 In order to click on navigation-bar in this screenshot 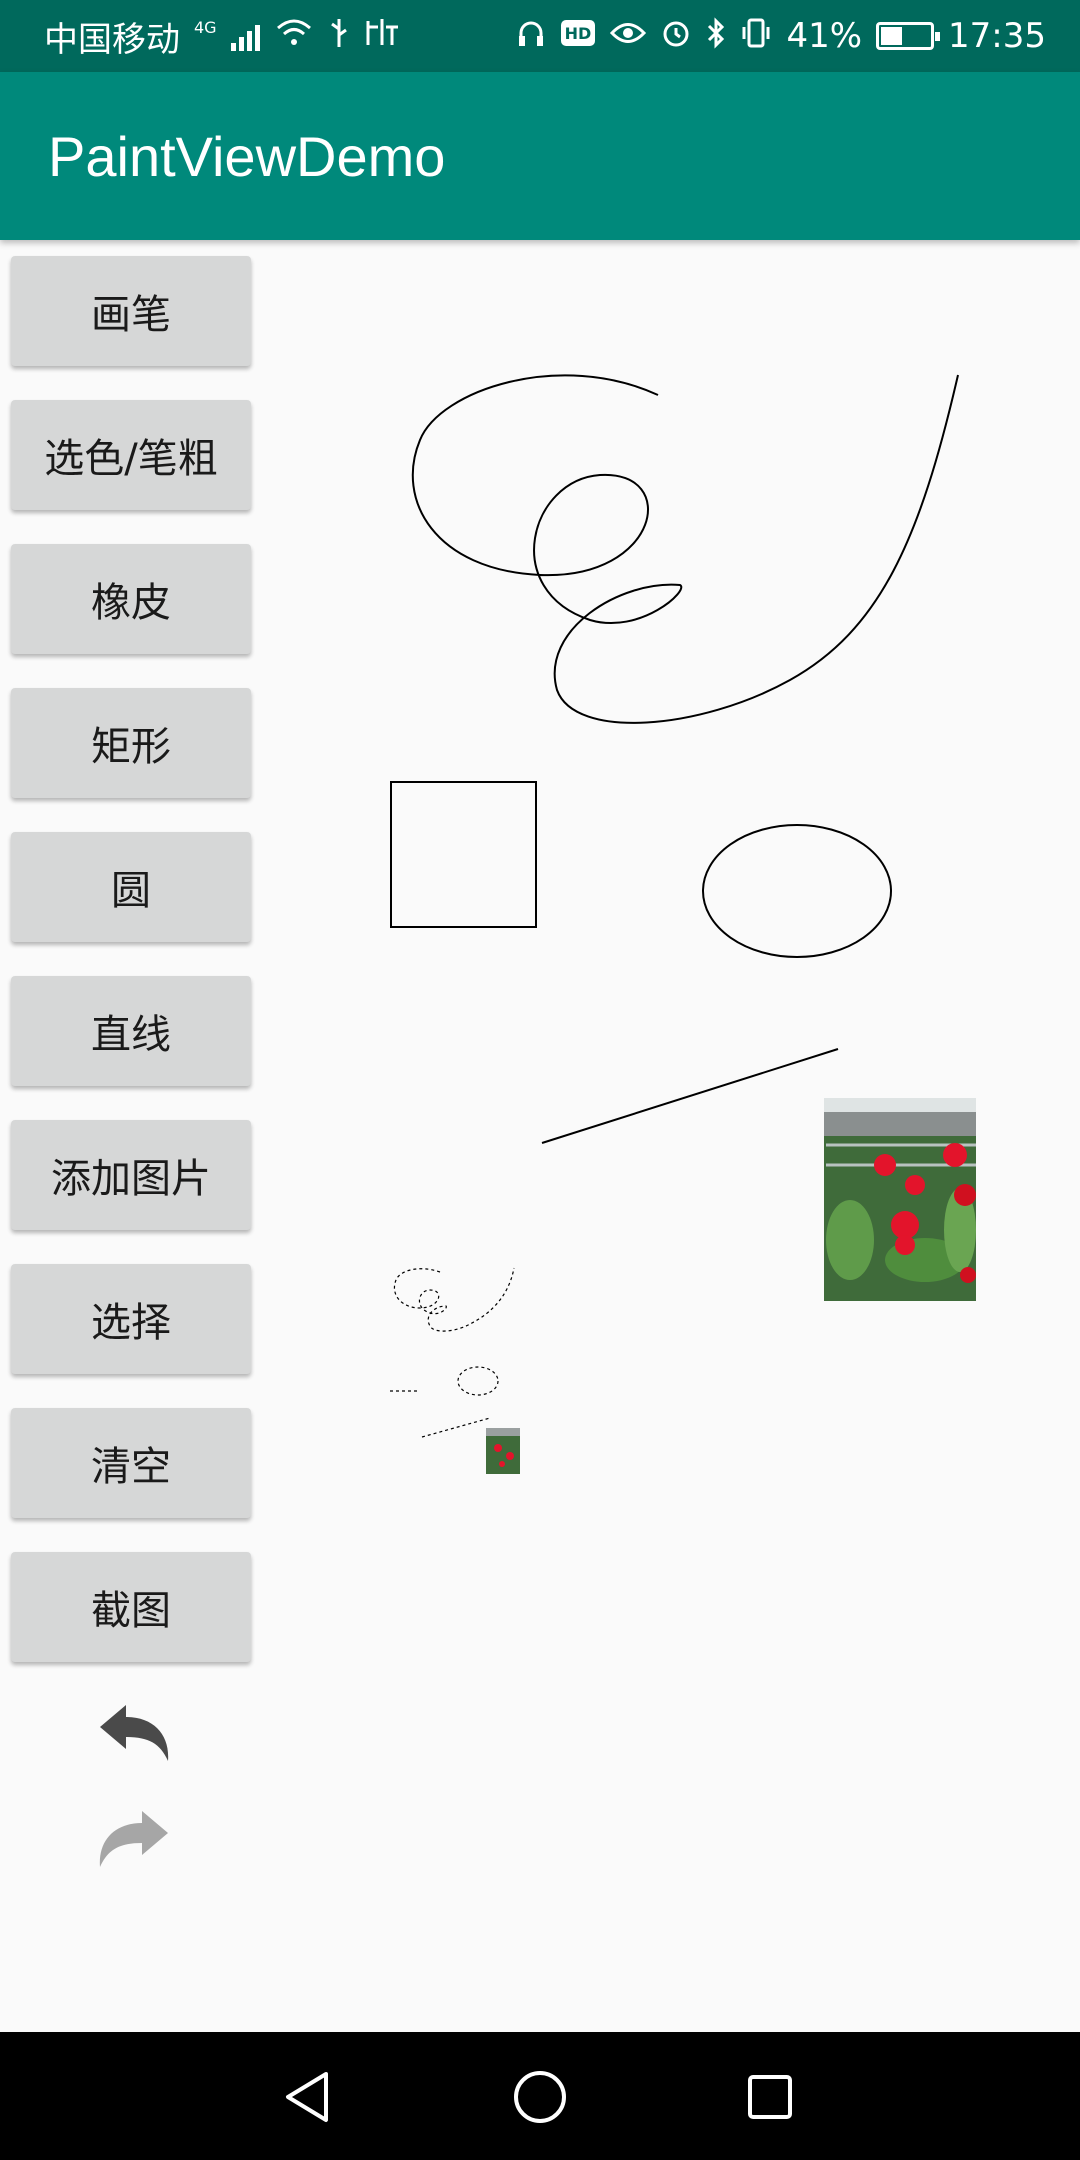, I will do `click(540, 2096)`.